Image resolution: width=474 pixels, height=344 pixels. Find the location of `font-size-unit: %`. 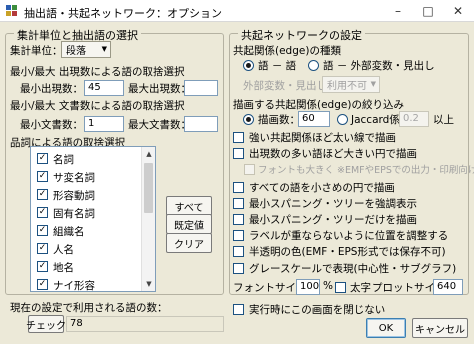

font-size-unit: % is located at coordinates (328, 286).